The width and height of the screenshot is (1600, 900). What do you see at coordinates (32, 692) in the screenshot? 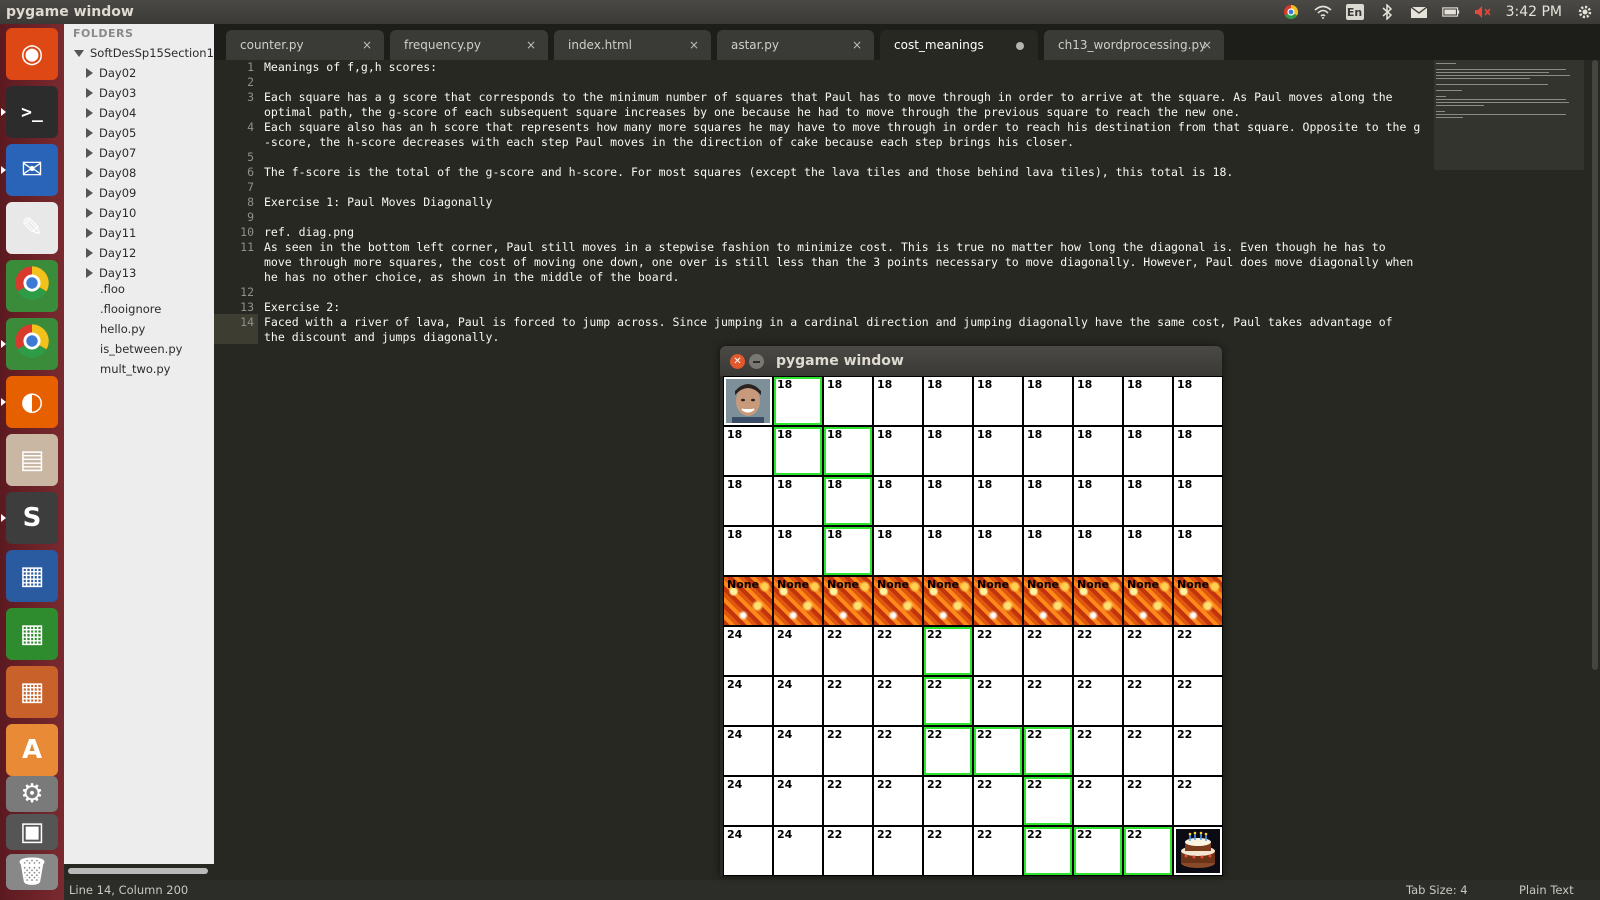
I see `launcher-libreoffice-impress: ▦` at bounding box center [32, 692].